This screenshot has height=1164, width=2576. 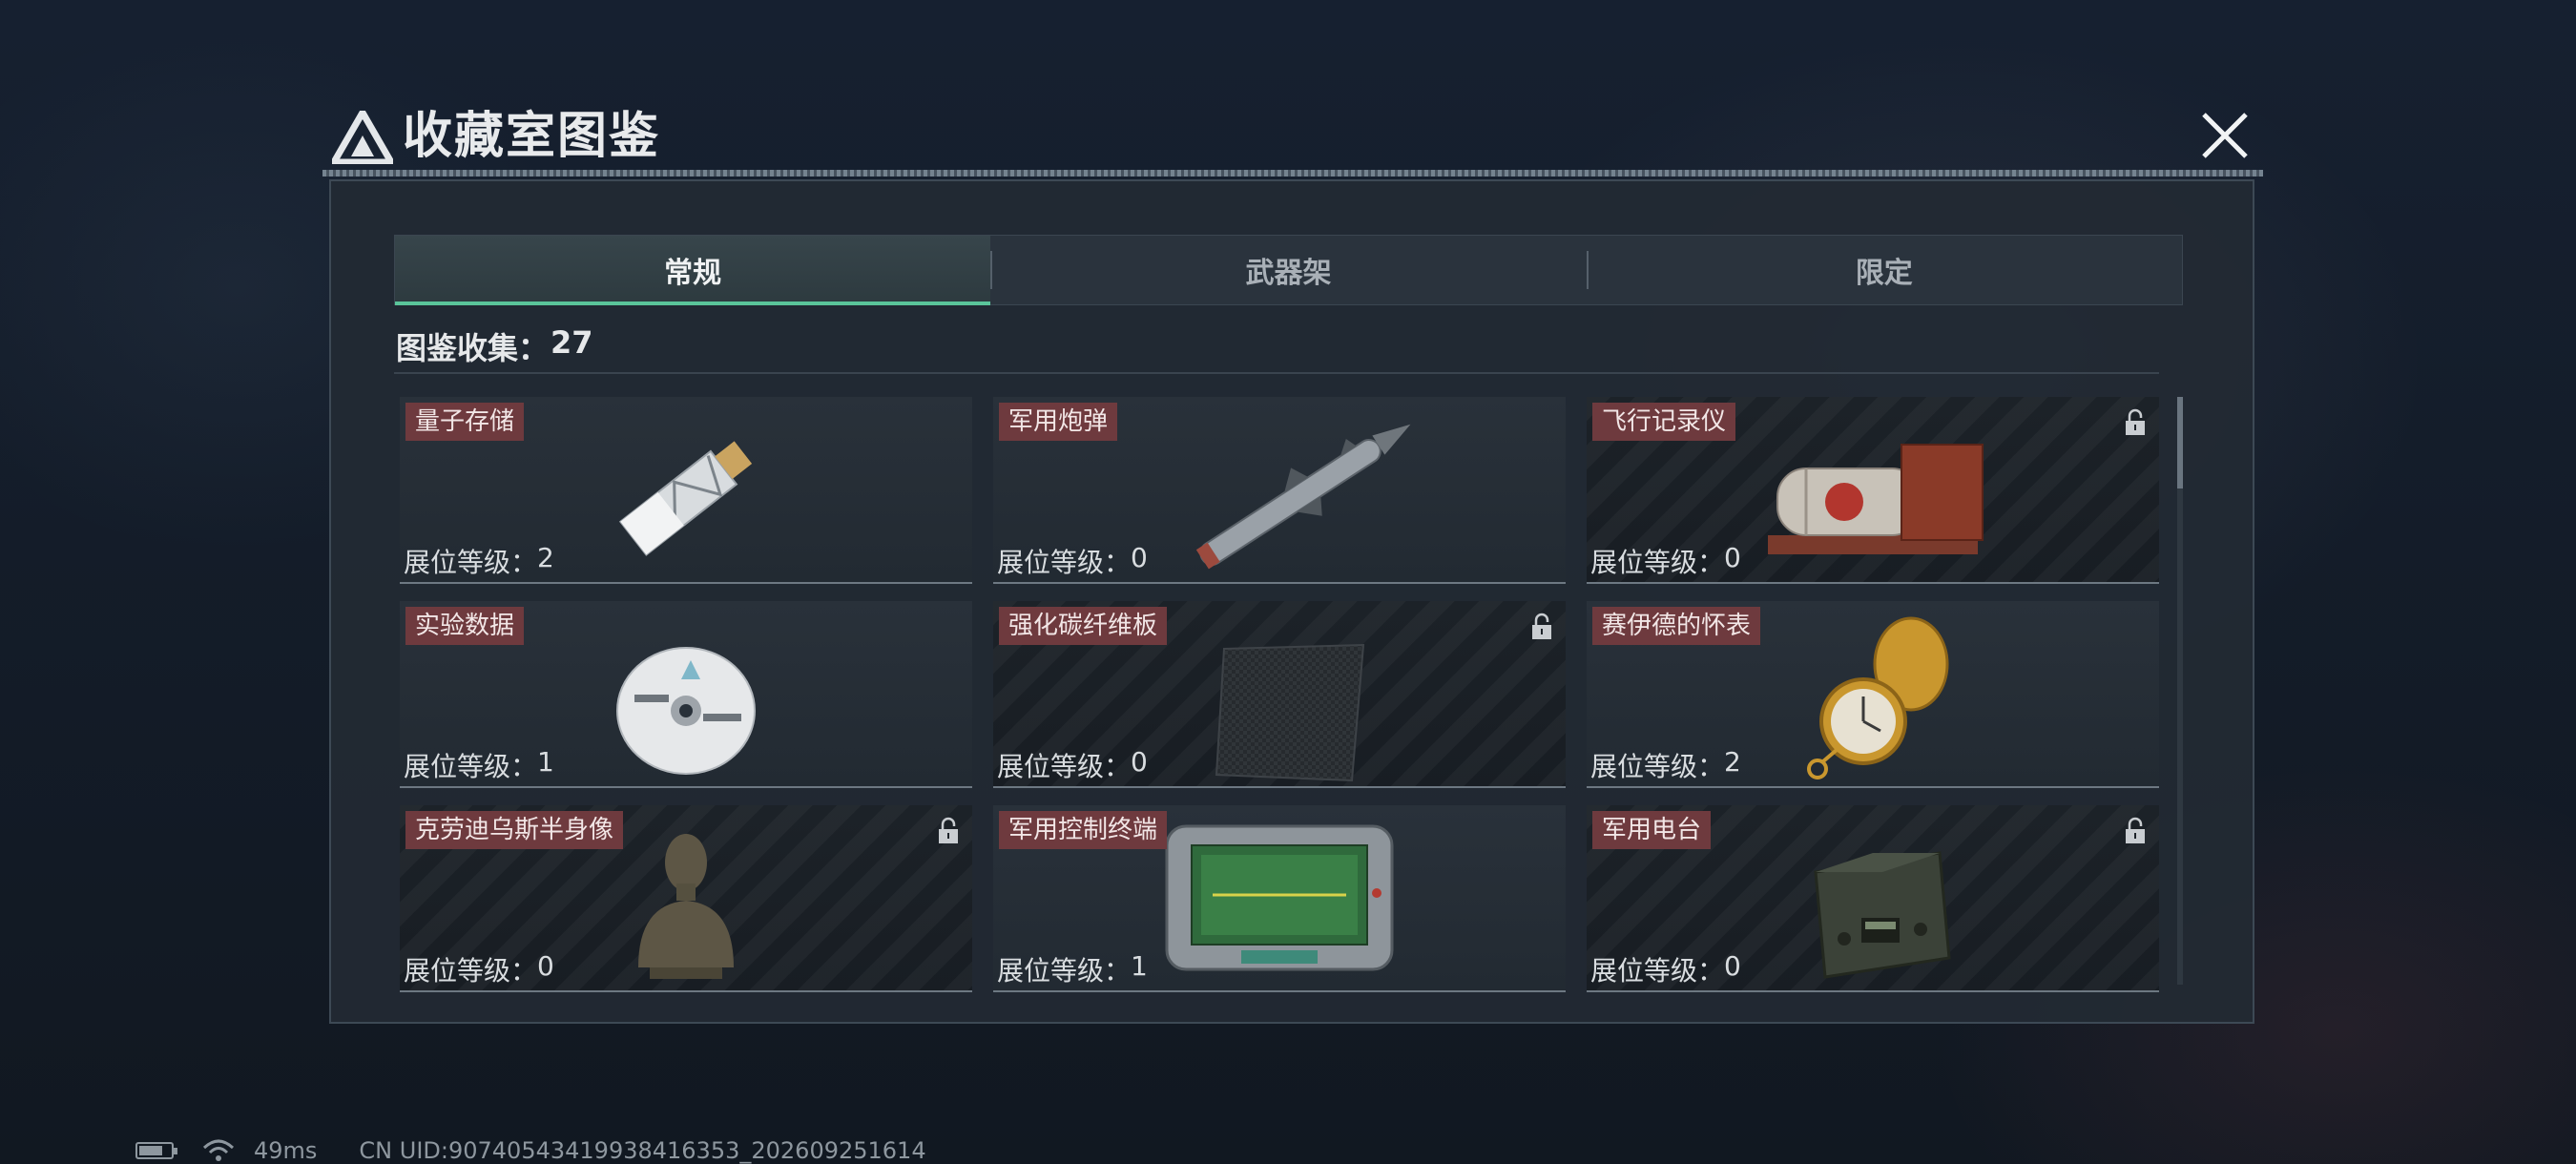 I want to click on item-card-control-terminal: 军用控制终端 展位等级： 1, so click(x=1279, y=899).